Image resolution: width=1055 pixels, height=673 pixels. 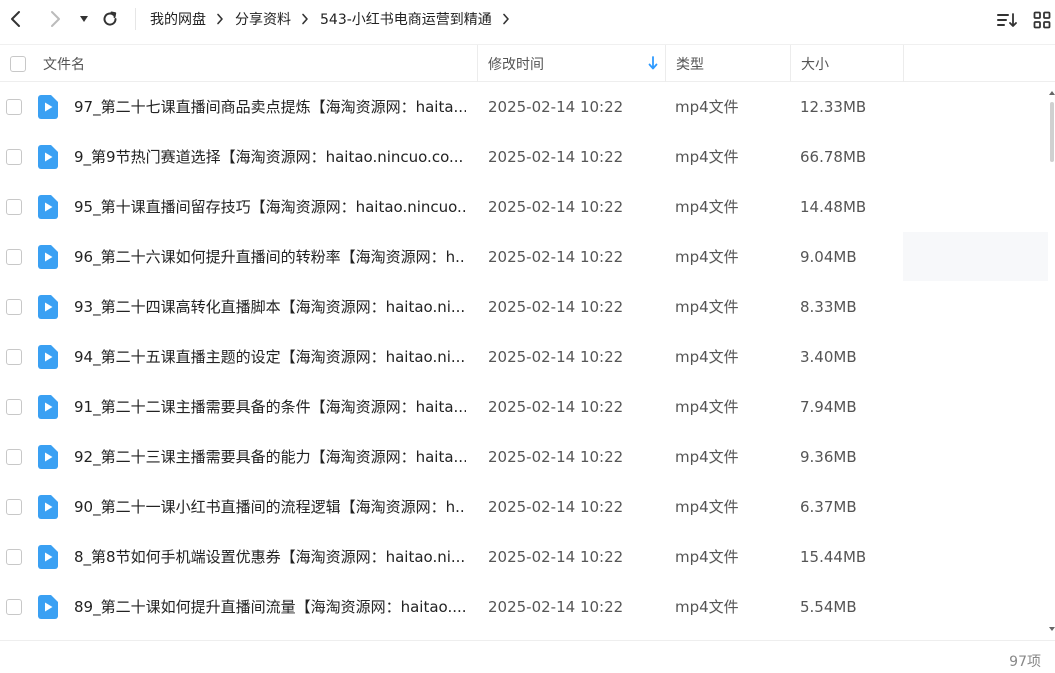 What do you see at coordinates (833, 107) in the screenshot?
I see `file-size: 12.33MB` at bounding box center [833, 107].